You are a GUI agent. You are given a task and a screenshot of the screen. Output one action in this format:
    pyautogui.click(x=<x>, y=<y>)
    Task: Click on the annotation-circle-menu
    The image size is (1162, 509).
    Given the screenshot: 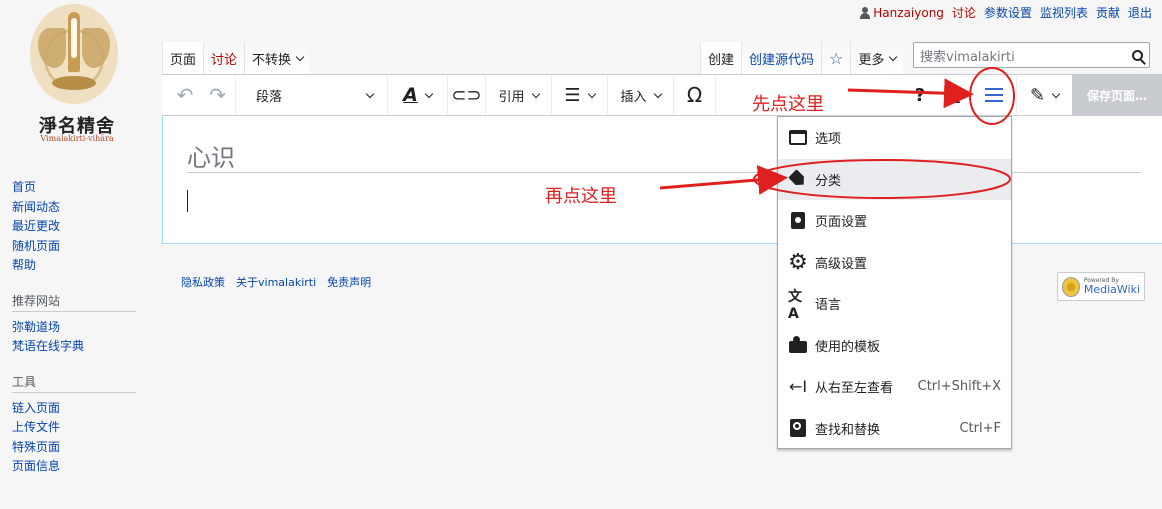 What is the action you would take?
    pyautogui.click(x=992, y=96)
    